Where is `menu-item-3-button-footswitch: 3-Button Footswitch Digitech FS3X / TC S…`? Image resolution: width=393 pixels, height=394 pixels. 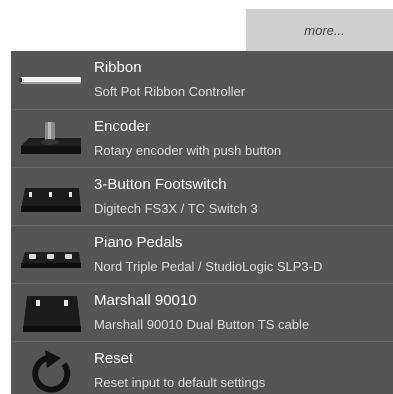
menu-item-3-button-footswitch: 3-Button Footswitch Digitech FS3X / TC S… is located at coordinates (202, 196).